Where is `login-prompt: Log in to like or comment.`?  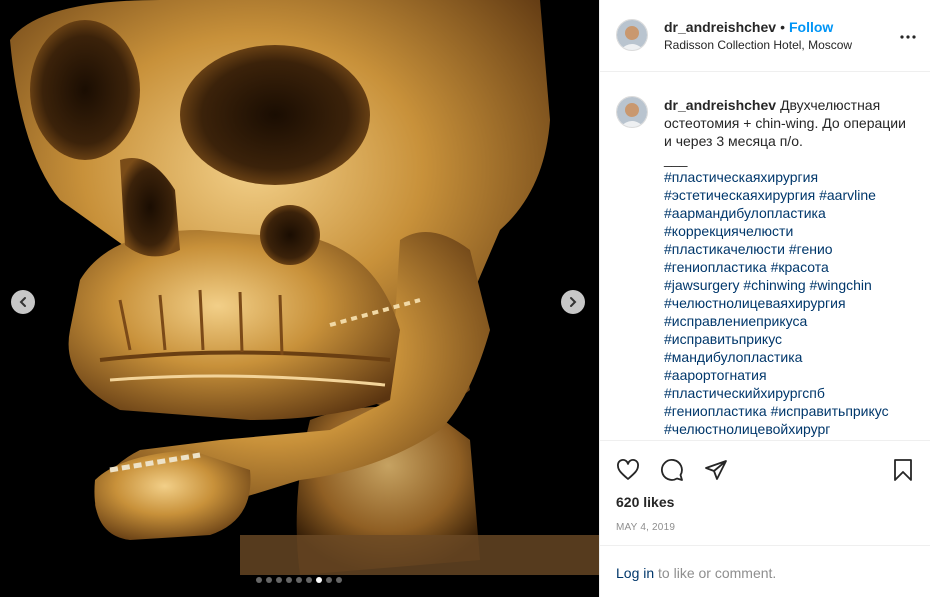
login-prompt: Log in to like or comment. is located at coordinates (765, 571).